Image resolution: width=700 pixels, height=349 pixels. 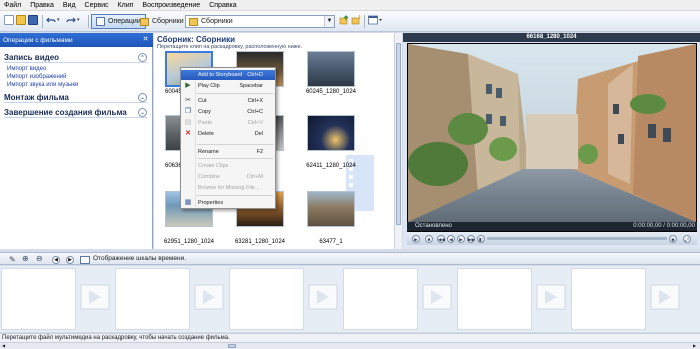 I want to click on menu-play: Воспроизведение, so click(x=171, y=5).